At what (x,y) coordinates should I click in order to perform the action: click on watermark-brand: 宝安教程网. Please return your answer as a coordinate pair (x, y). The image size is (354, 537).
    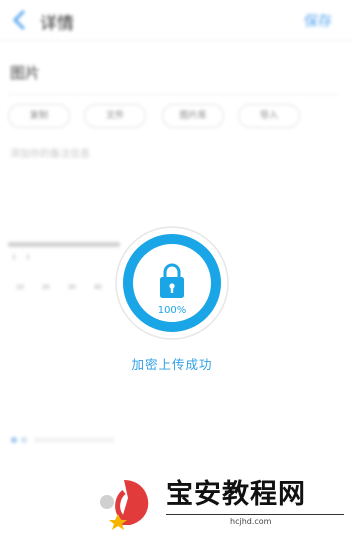
    Looking at the image, I should click on (236, 494).